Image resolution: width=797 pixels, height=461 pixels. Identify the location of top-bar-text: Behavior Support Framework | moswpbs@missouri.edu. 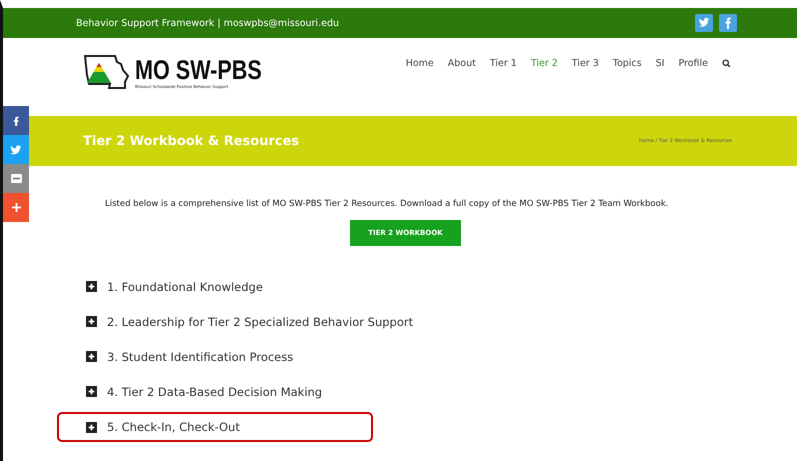
(207, 23).